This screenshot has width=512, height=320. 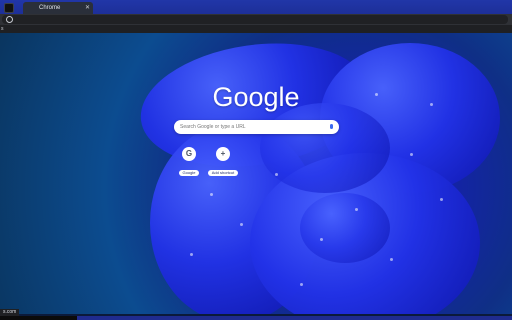 I want to click on mic-icon, so click(x=331, y=126).